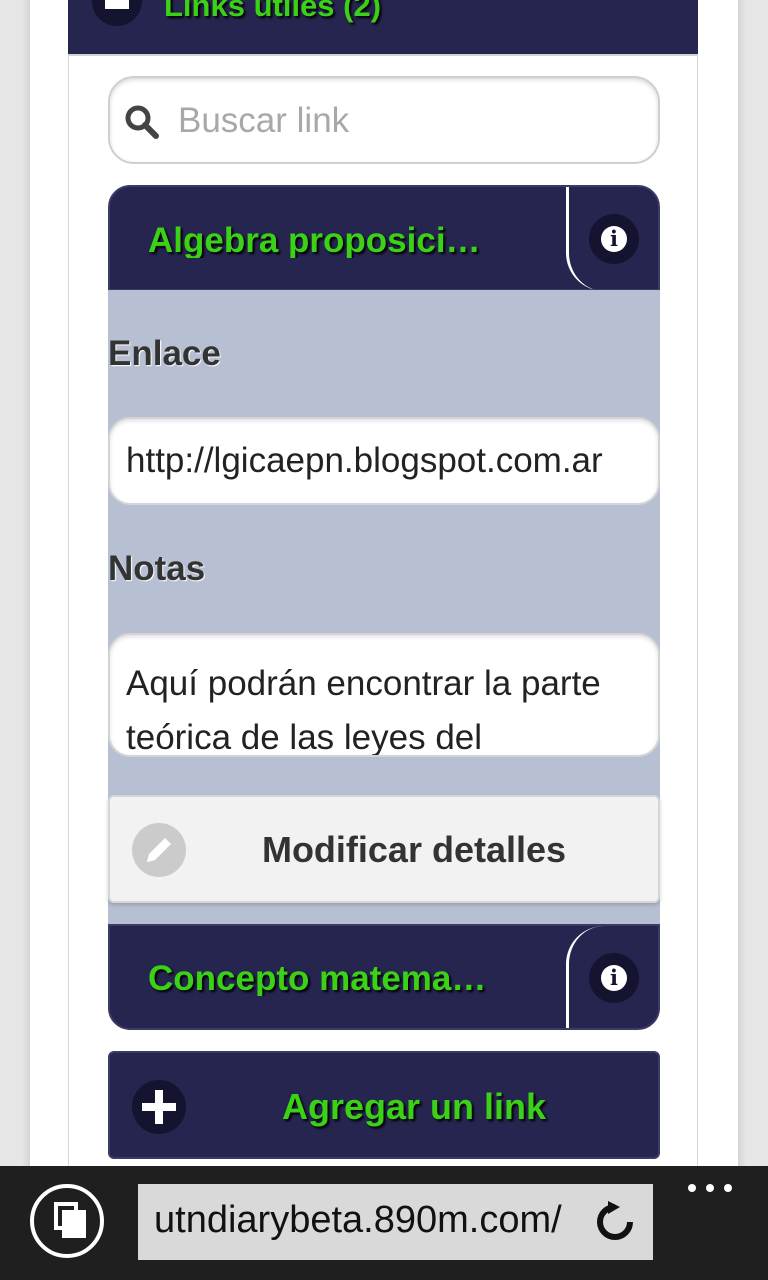 Image resolution: width=768 pixels, height=1280 pixels. I want to click on browser-bottom-bar: utndiarybeta.890m.com/, so click(384, 1223).